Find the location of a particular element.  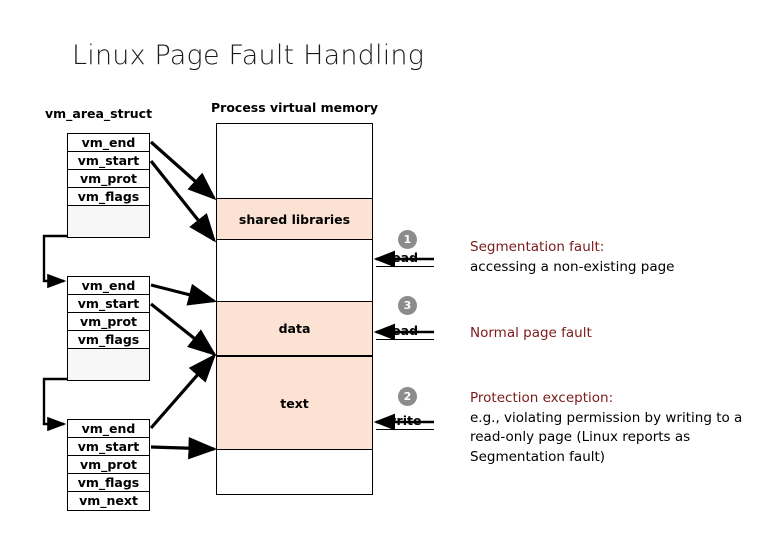

vm-area-struct-label: vm_area_struct is located at coordinates (99, 113).